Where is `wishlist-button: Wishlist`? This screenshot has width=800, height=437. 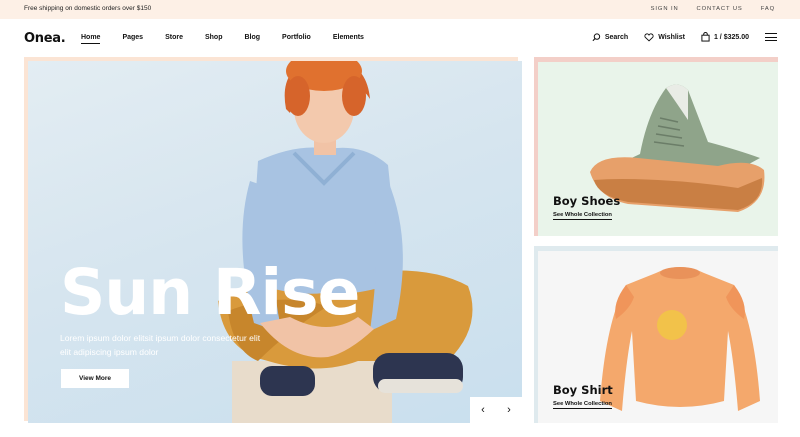
wishlist-button: Wishlist is located at coordinates (664, 37).